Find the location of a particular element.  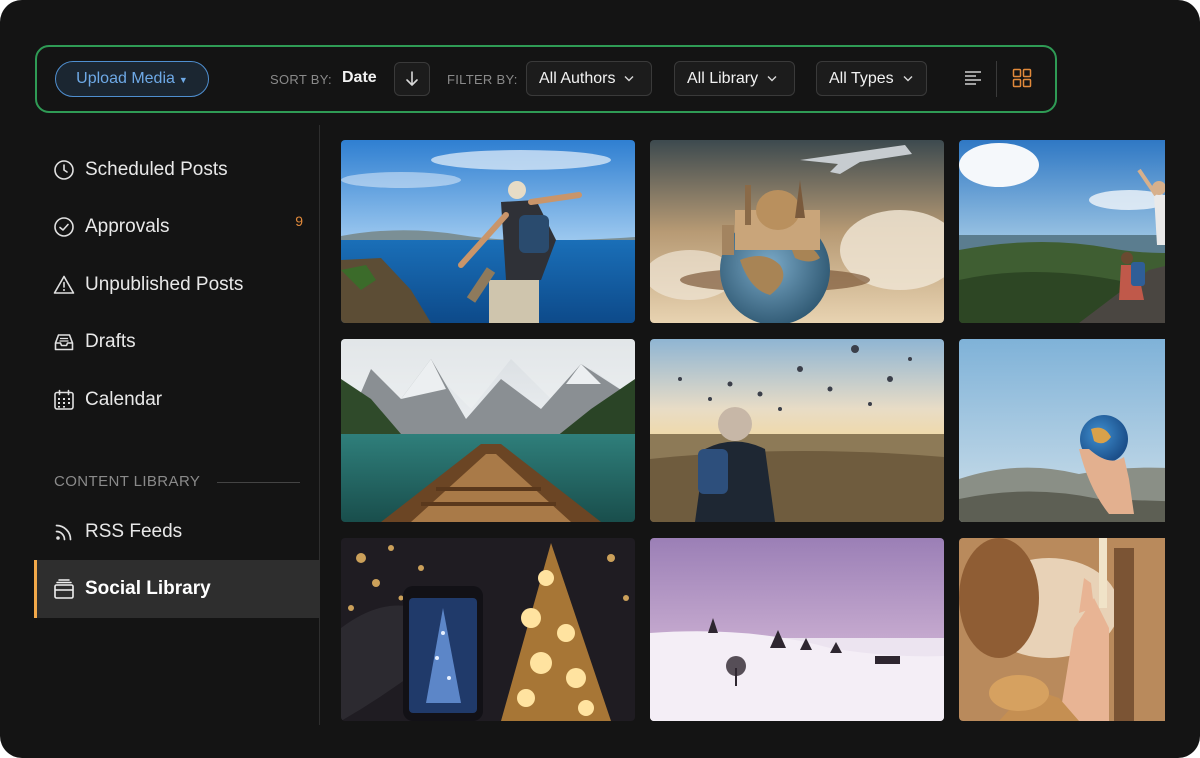

grid-view-button is located at coordinates (1022, 78).